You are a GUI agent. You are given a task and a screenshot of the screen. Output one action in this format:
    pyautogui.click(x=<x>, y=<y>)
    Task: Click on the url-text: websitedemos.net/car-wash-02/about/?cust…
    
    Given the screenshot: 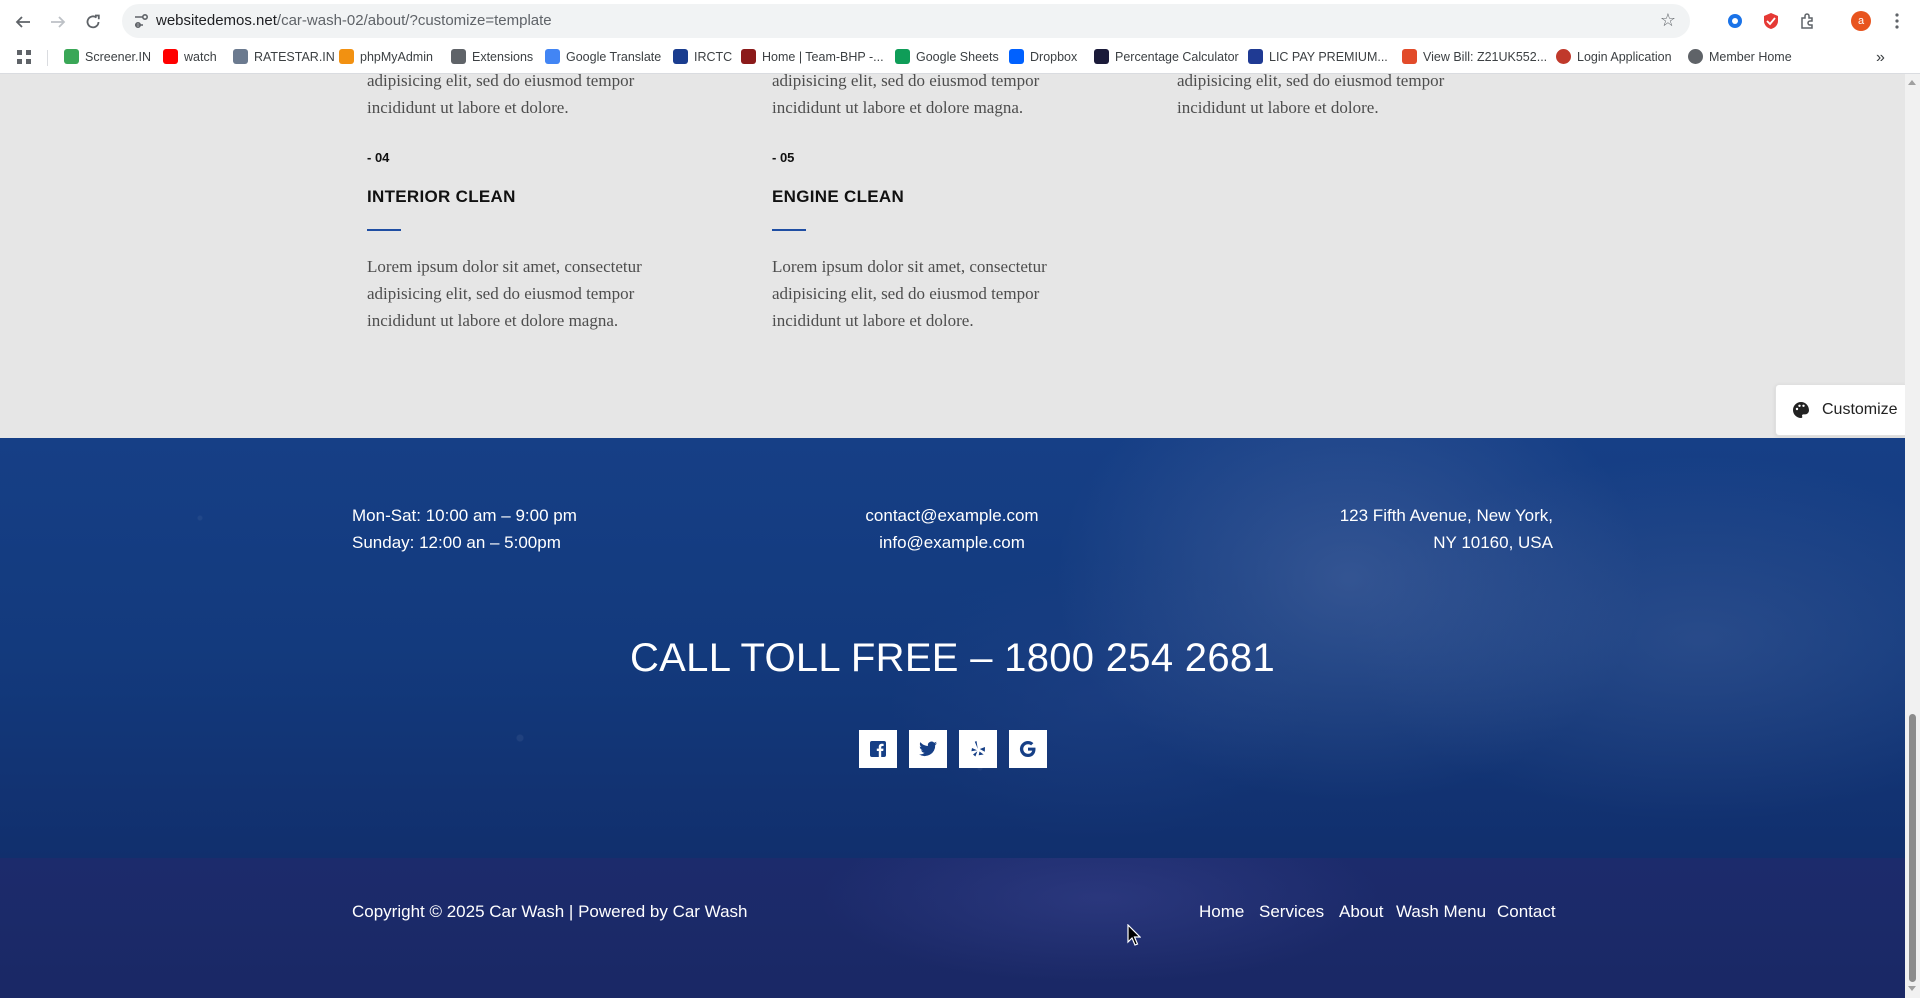 What is the action you would take?
    pyautogui.click(x=354, y=20)
    